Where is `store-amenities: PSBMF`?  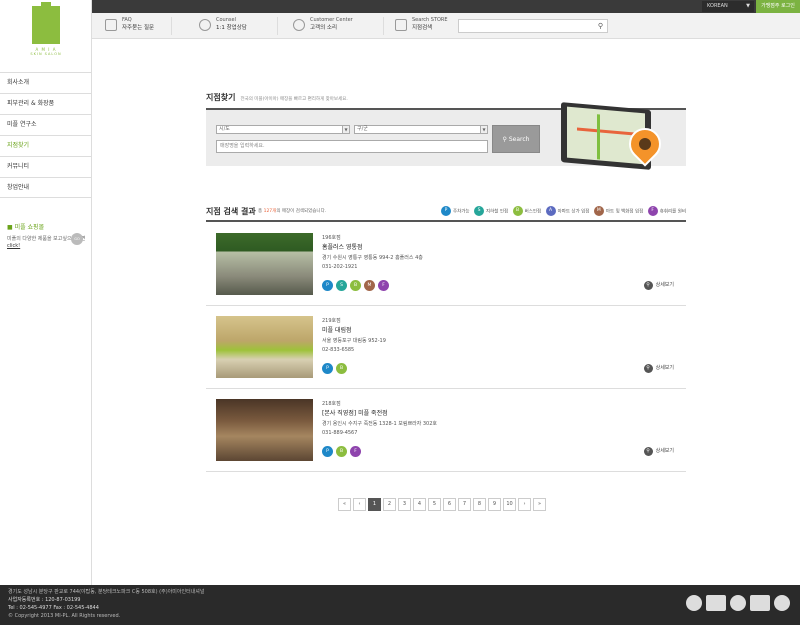
store-amenities: PSBMF is located at coordinates (357, 285).